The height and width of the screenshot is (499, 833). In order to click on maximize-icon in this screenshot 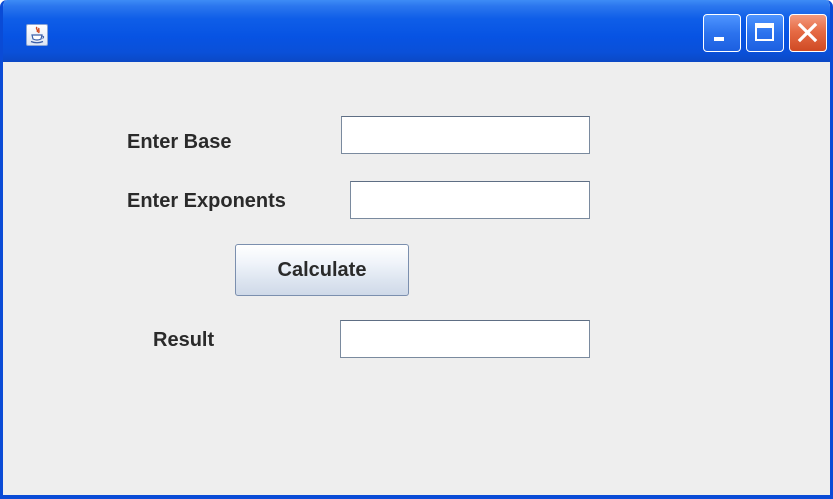, I will do `click(764, 32)`.